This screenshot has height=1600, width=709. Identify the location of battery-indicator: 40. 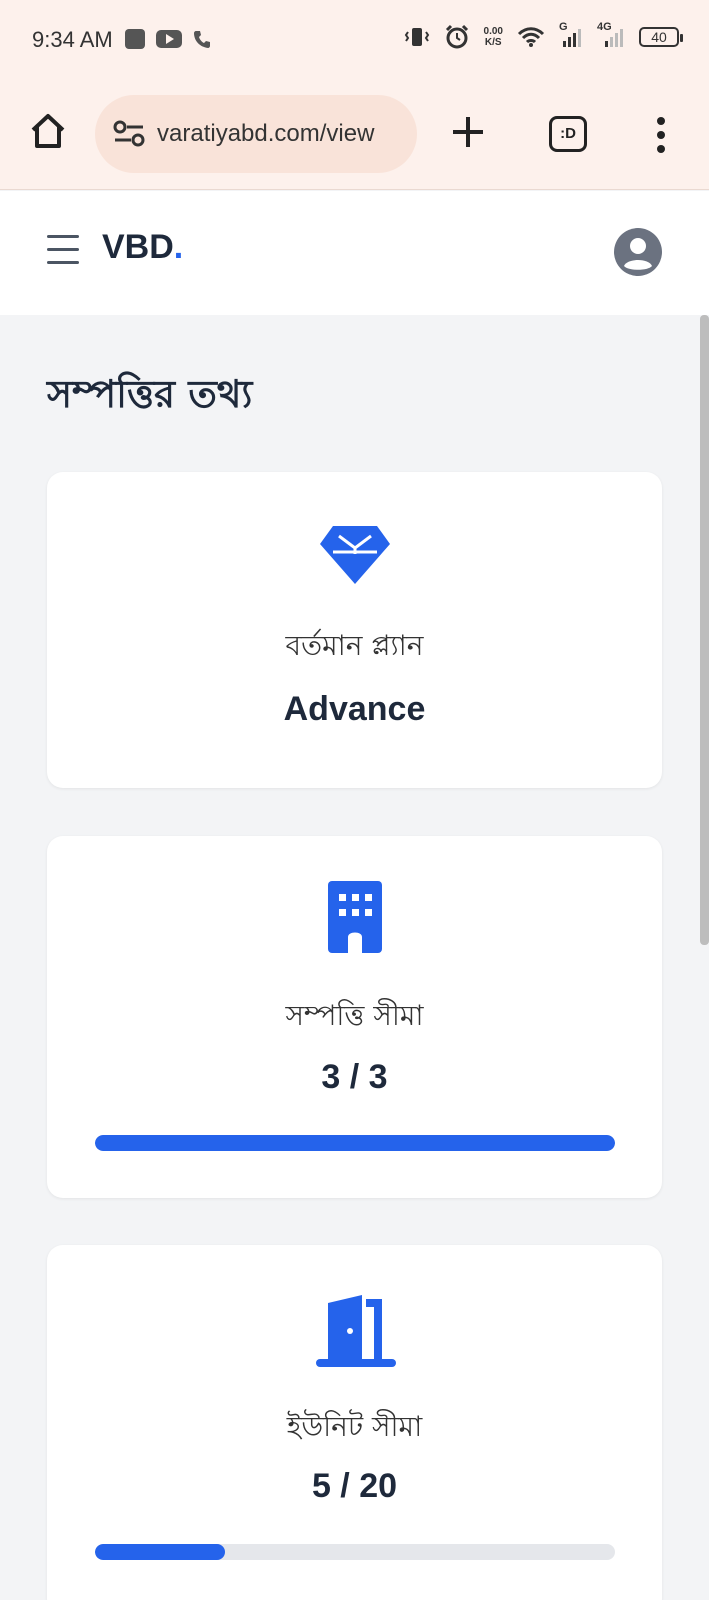
(661, 37).